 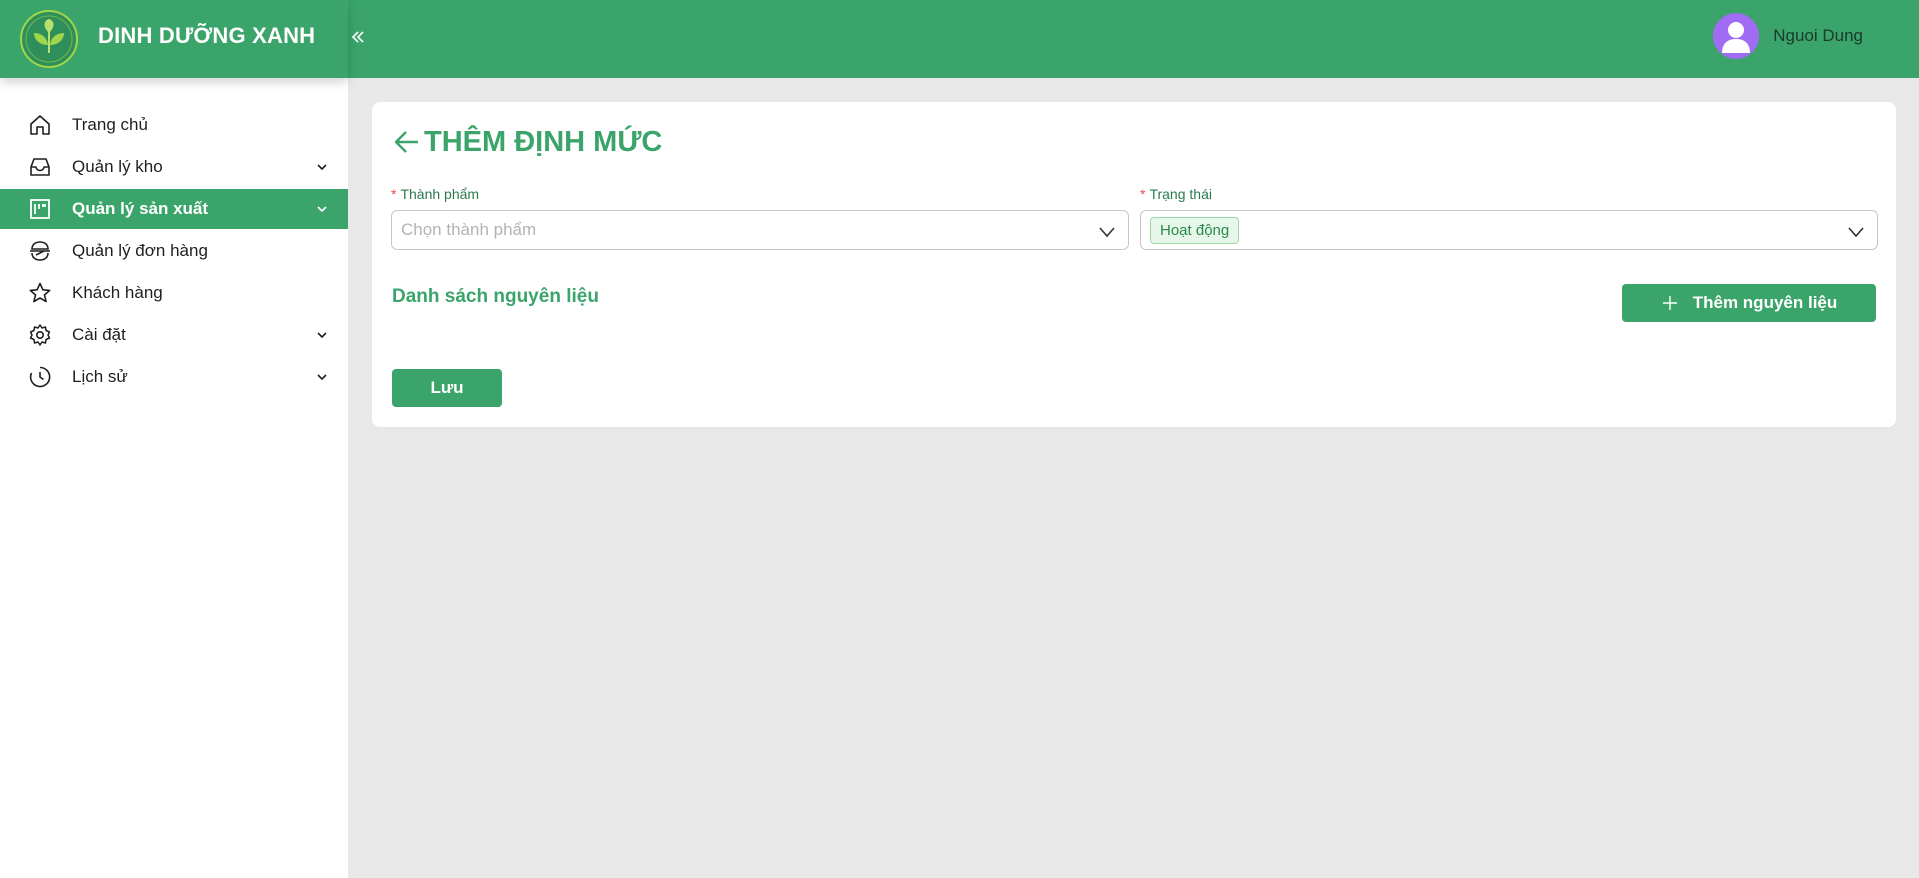 I want to click on production-icon, so click(x=40, y=209).